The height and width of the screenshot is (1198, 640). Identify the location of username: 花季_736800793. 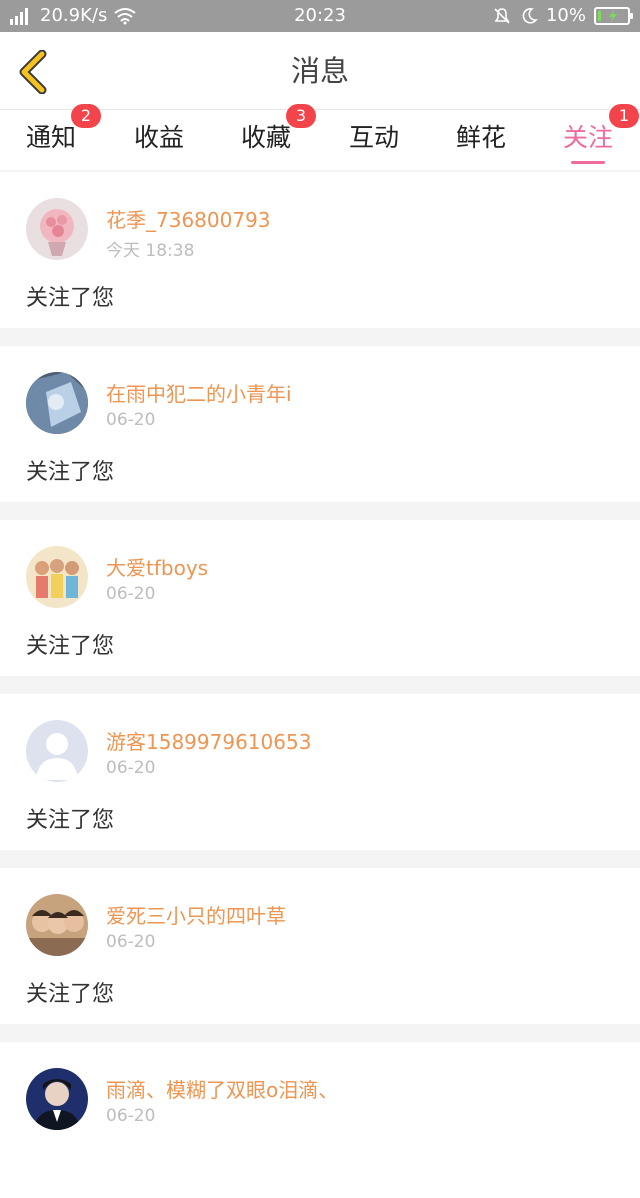
(188, 218).